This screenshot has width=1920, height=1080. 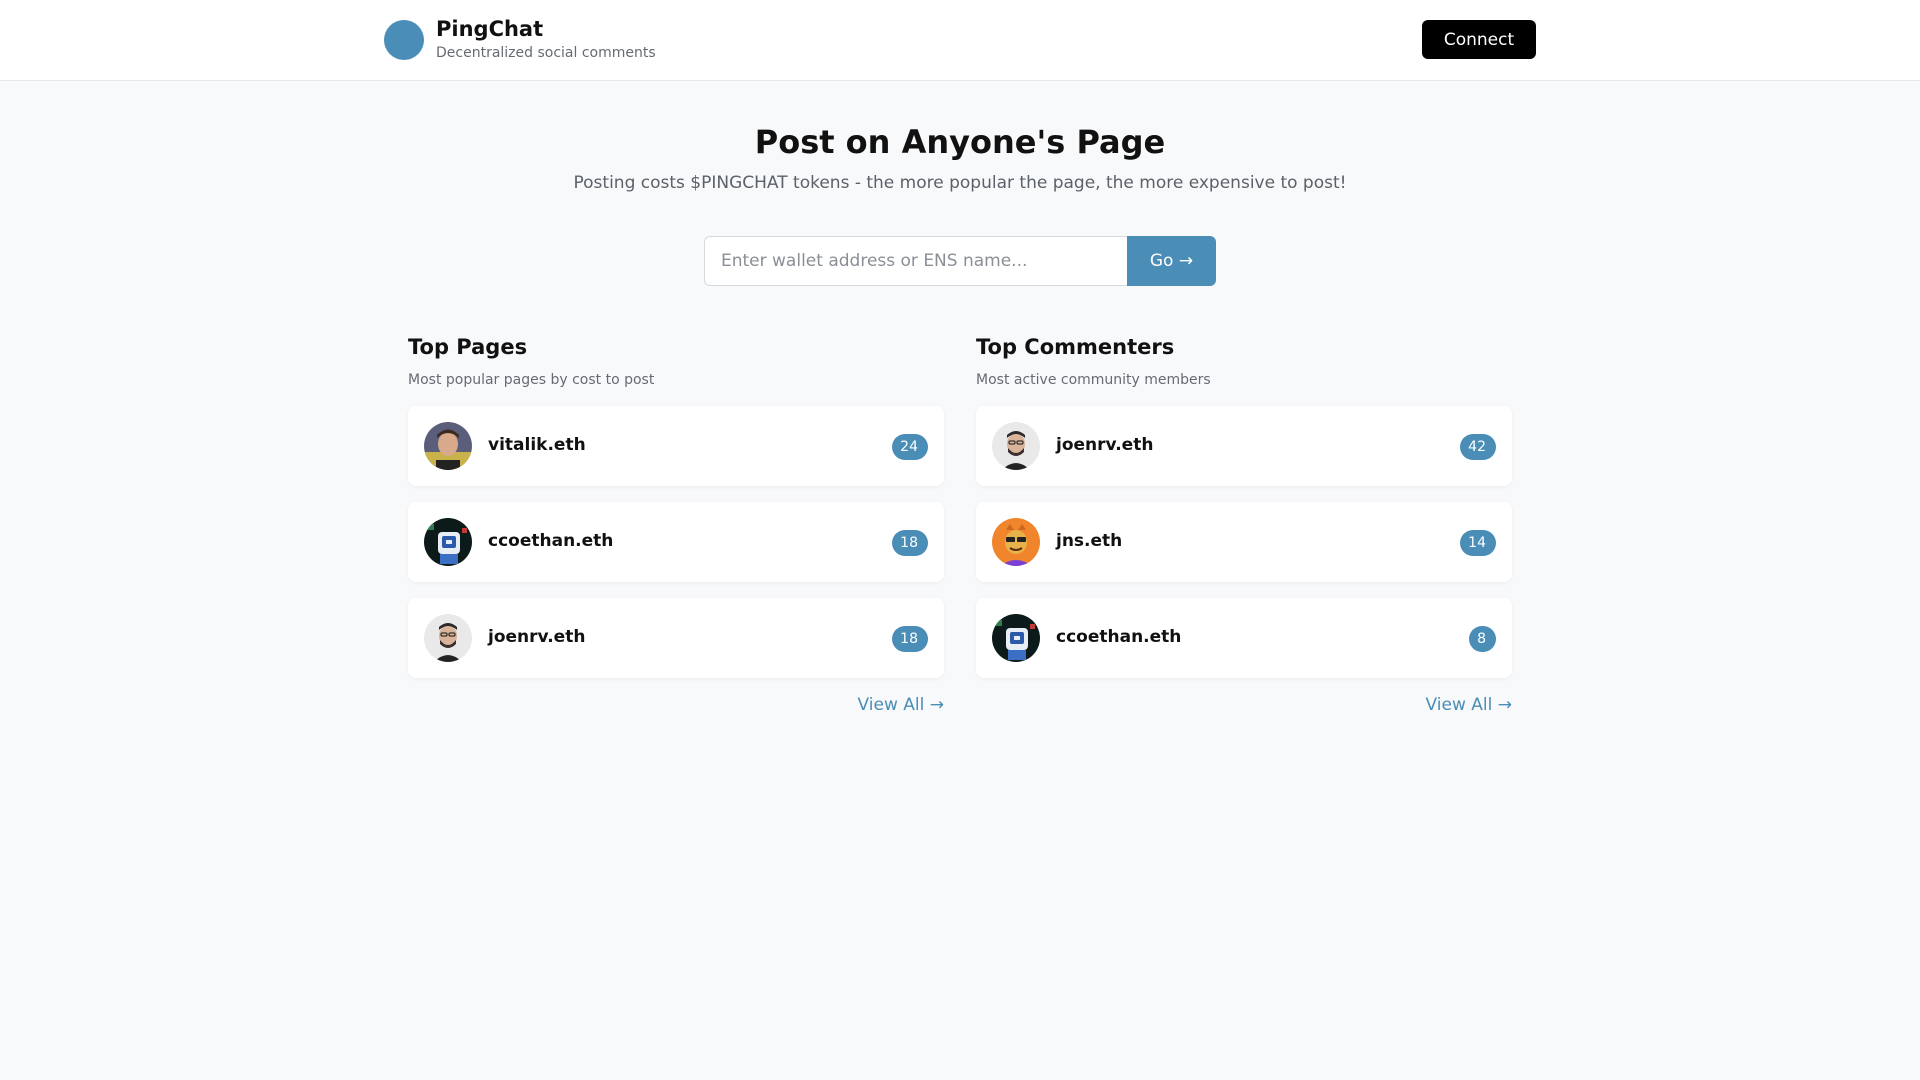 What do you see at coordinates (1075, 347) in the screenshot?
I see `top-commenters-title: Top Commenters` at bounding box center [1075, 347].